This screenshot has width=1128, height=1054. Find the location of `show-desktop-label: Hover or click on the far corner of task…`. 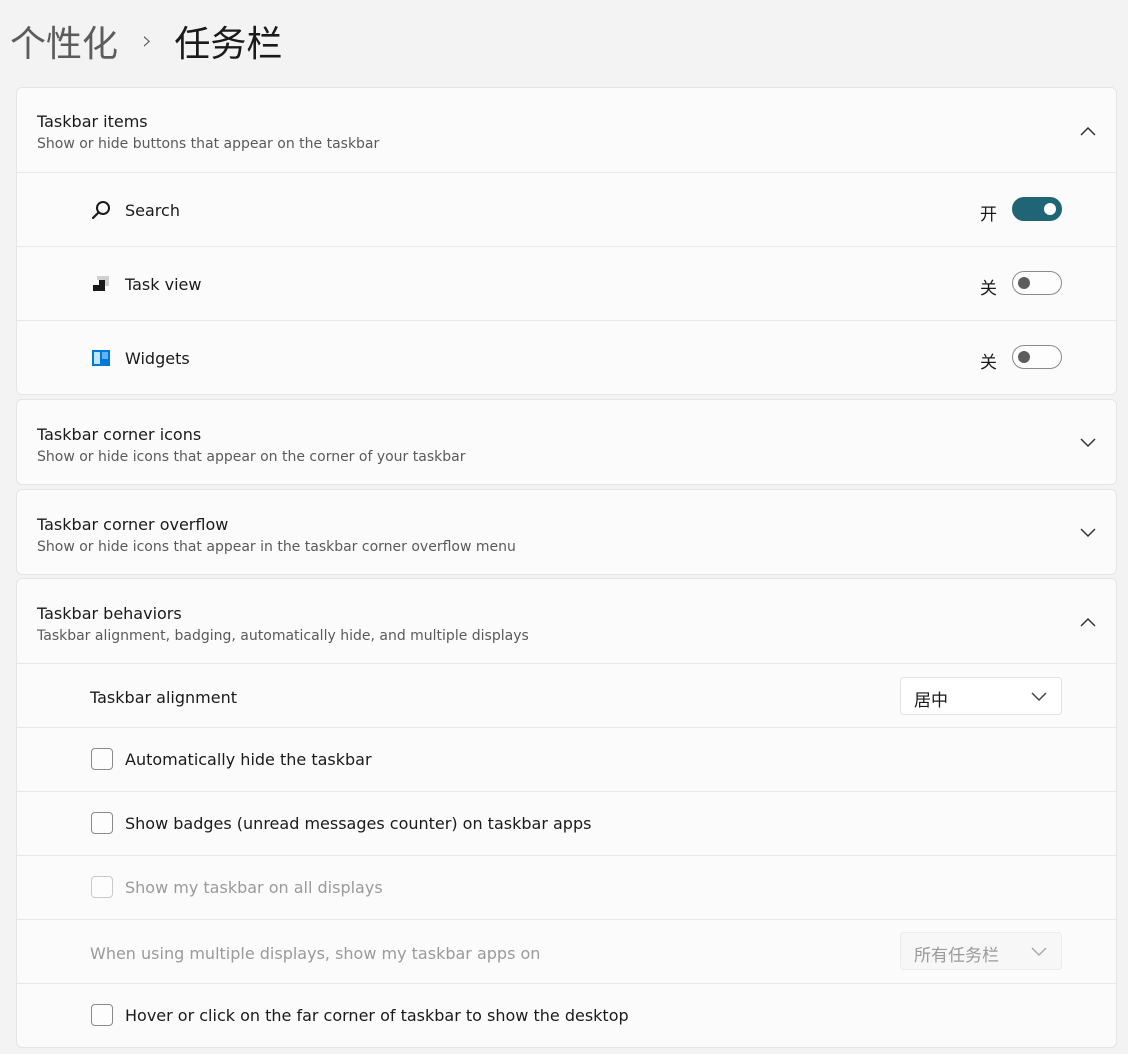

show-desktop-label: Hover or click on the far corner of task… is located at coordinates (377, 1015).